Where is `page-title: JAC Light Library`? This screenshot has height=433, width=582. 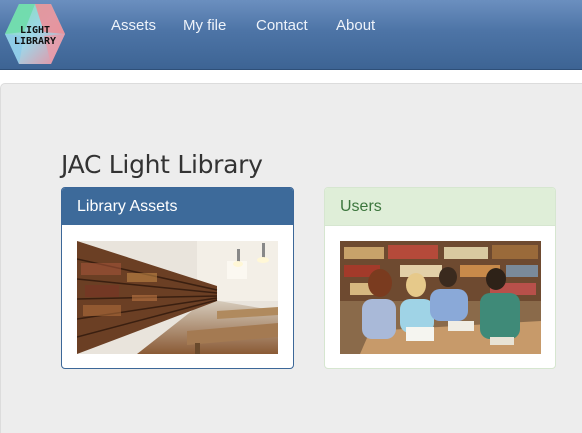
page-title: JAC Light Library is located at coordinates (162, 164).